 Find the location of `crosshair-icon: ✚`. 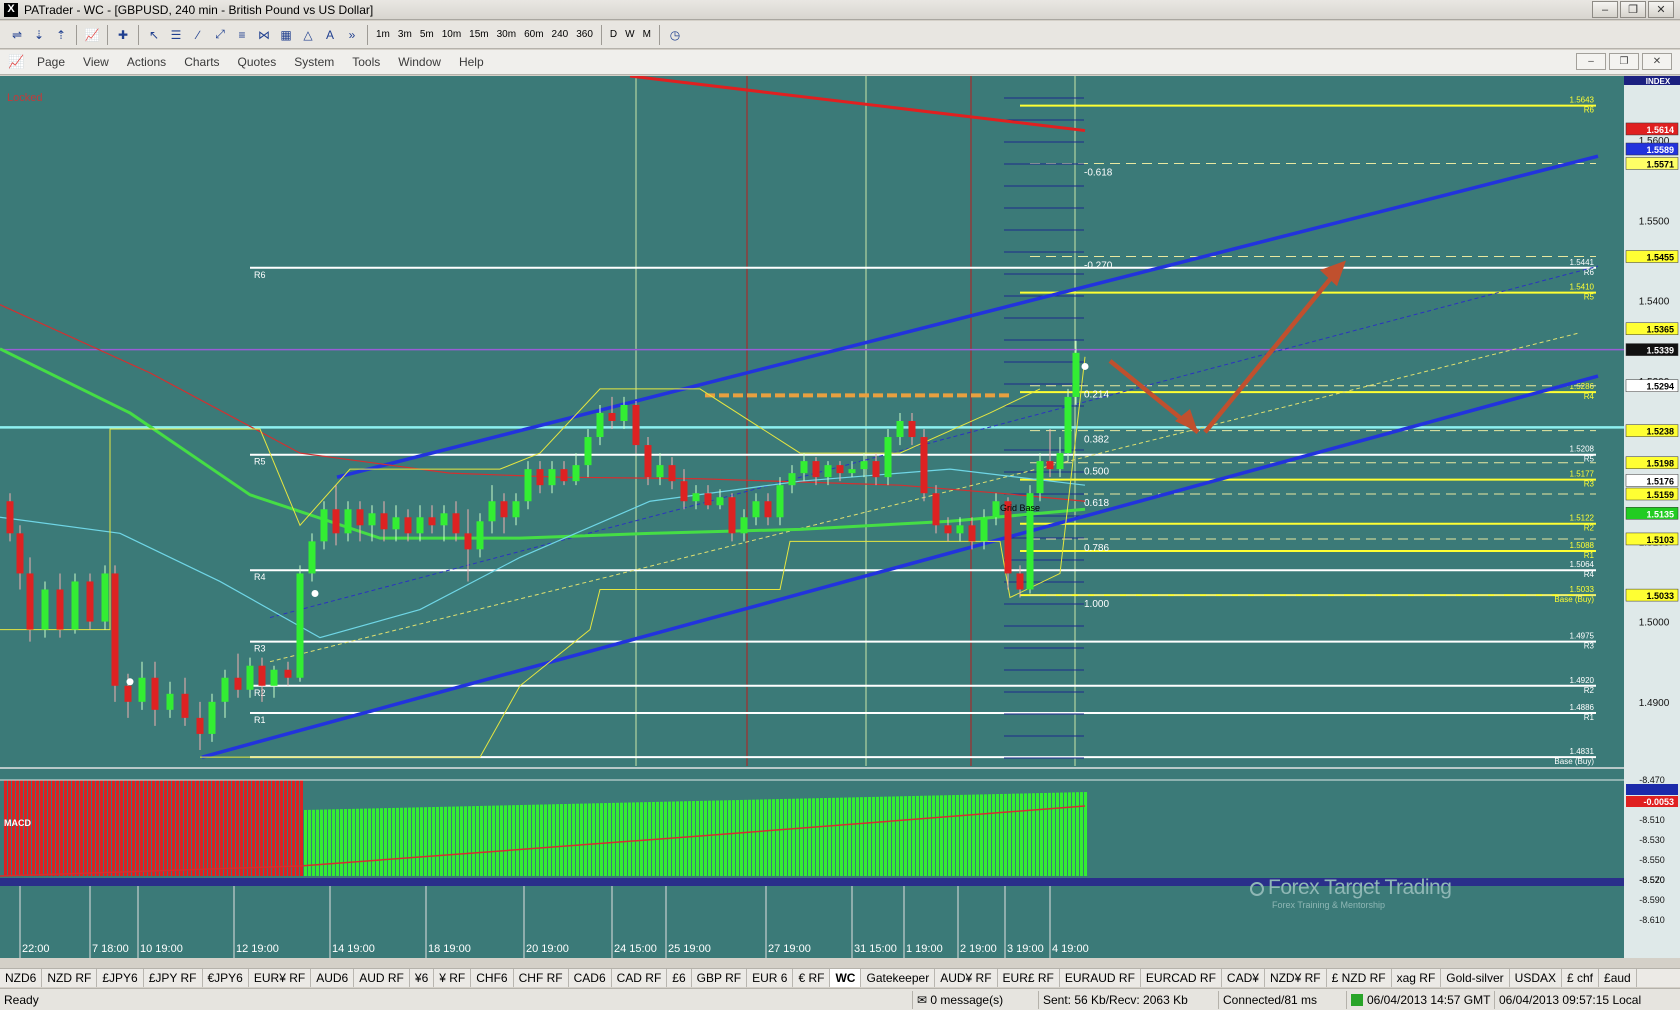

crosshair-icon: ✚ is located at coordinates (123, 35).